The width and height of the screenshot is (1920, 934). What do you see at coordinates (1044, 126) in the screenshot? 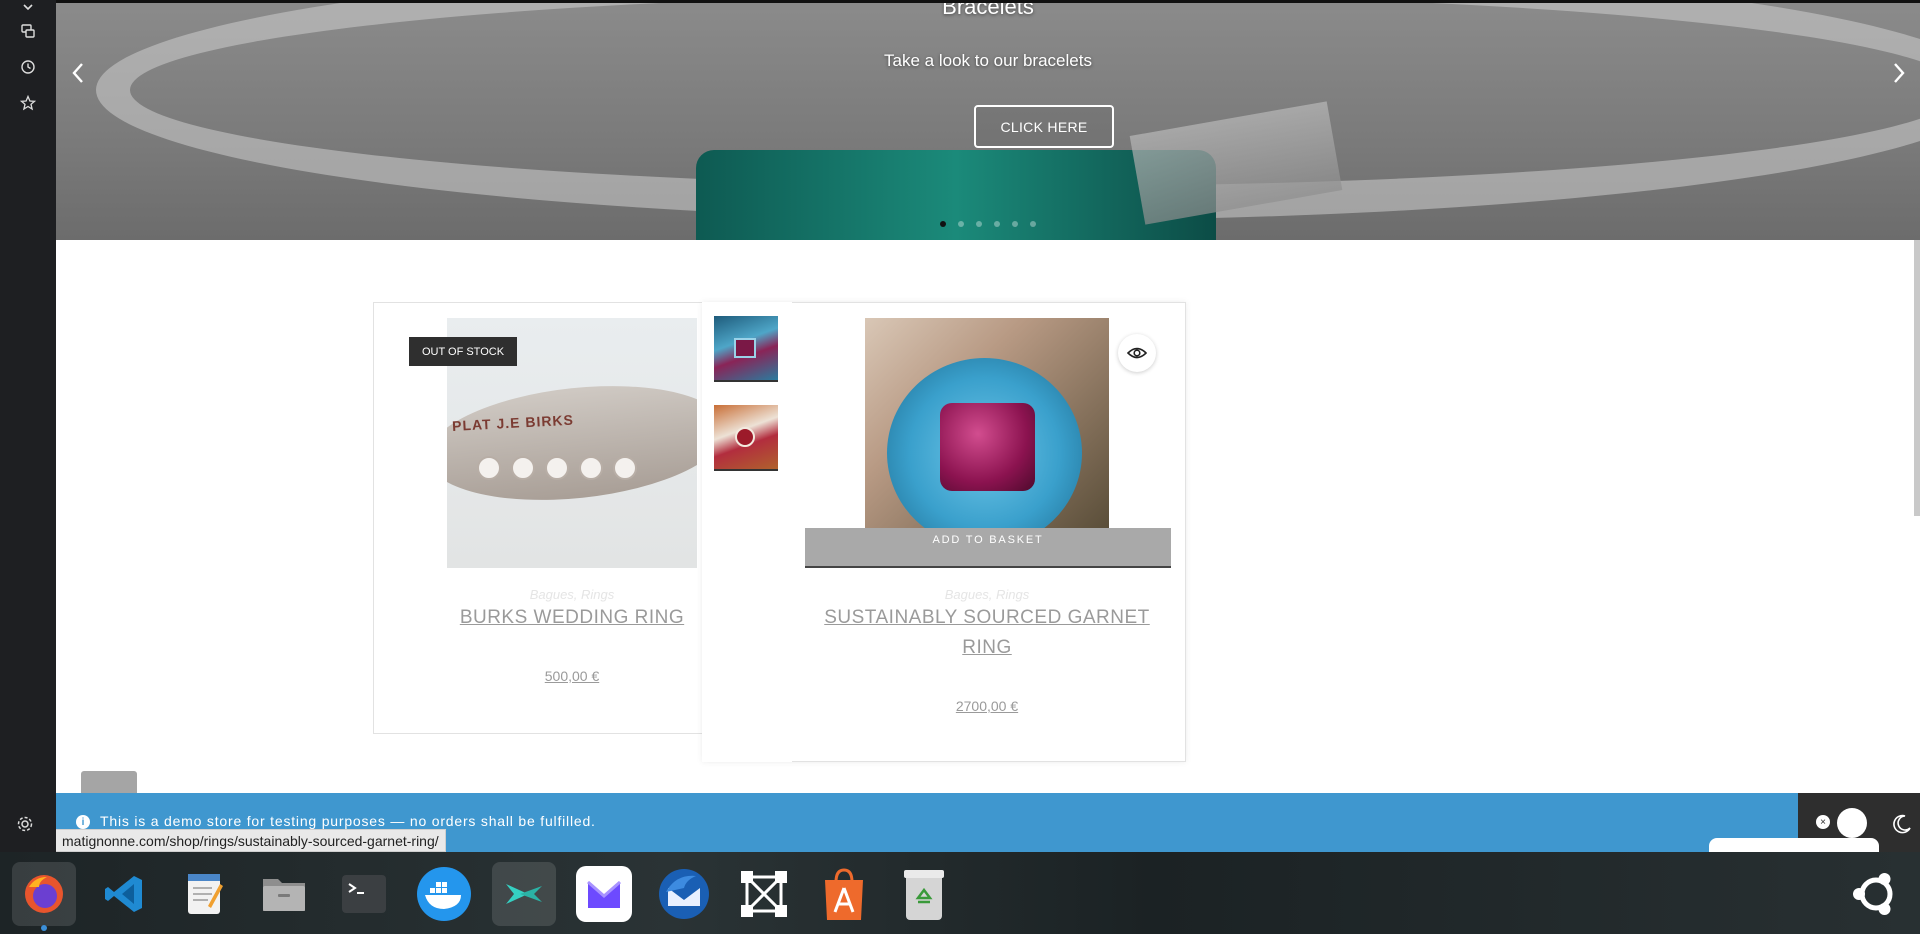
I see `hero-cta-button: CLICK HERE` at bounding box center [1044, 126].